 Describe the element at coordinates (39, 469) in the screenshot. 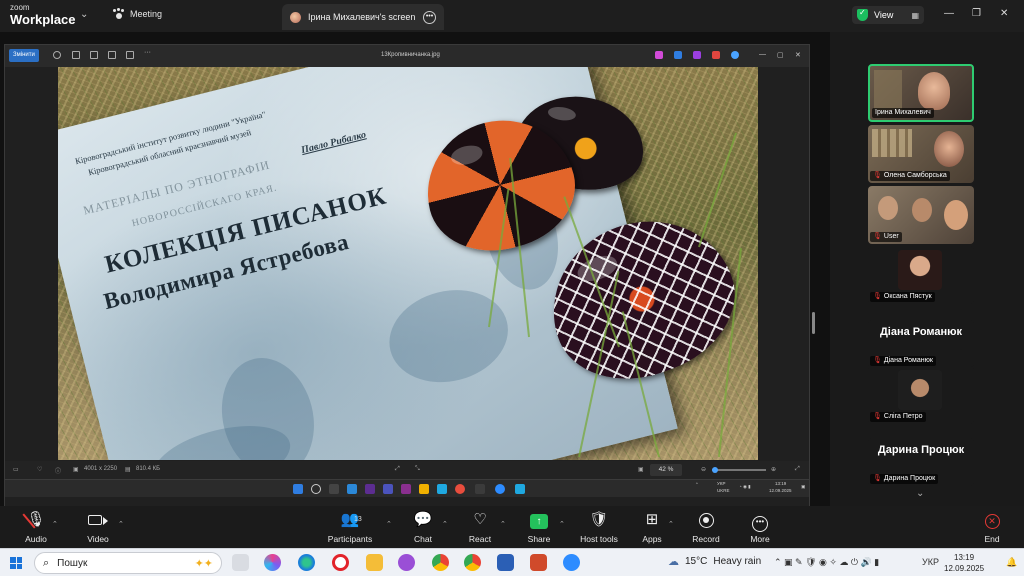

I see `heart-icon: ♡` at that location.